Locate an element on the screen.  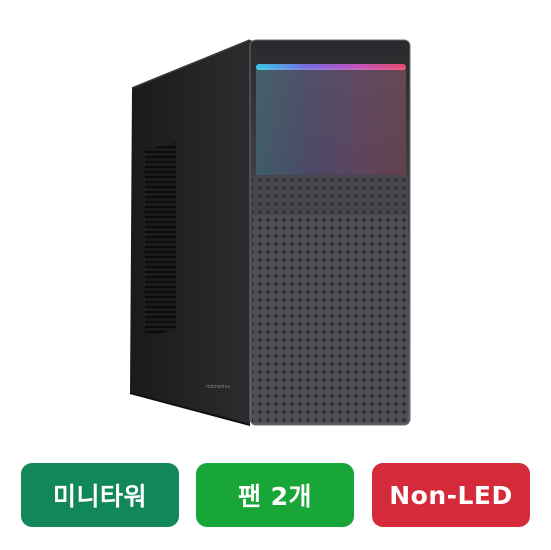
feature-badges: 미니타워 팬 2개 Non-LED is located at coordinates (275, 495).